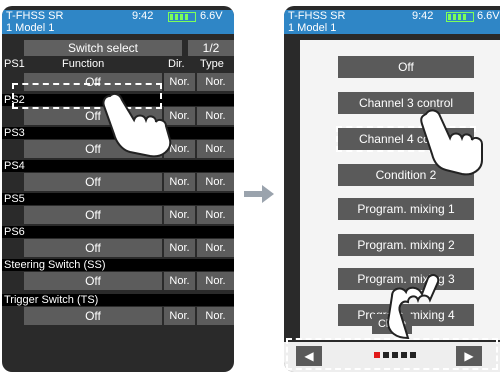 This screenshot has width=500, height=379. What do you see at coordinates (118, 166) in the screenshot?
I see `switch-label: PS4` at bounding box center [118, 166].